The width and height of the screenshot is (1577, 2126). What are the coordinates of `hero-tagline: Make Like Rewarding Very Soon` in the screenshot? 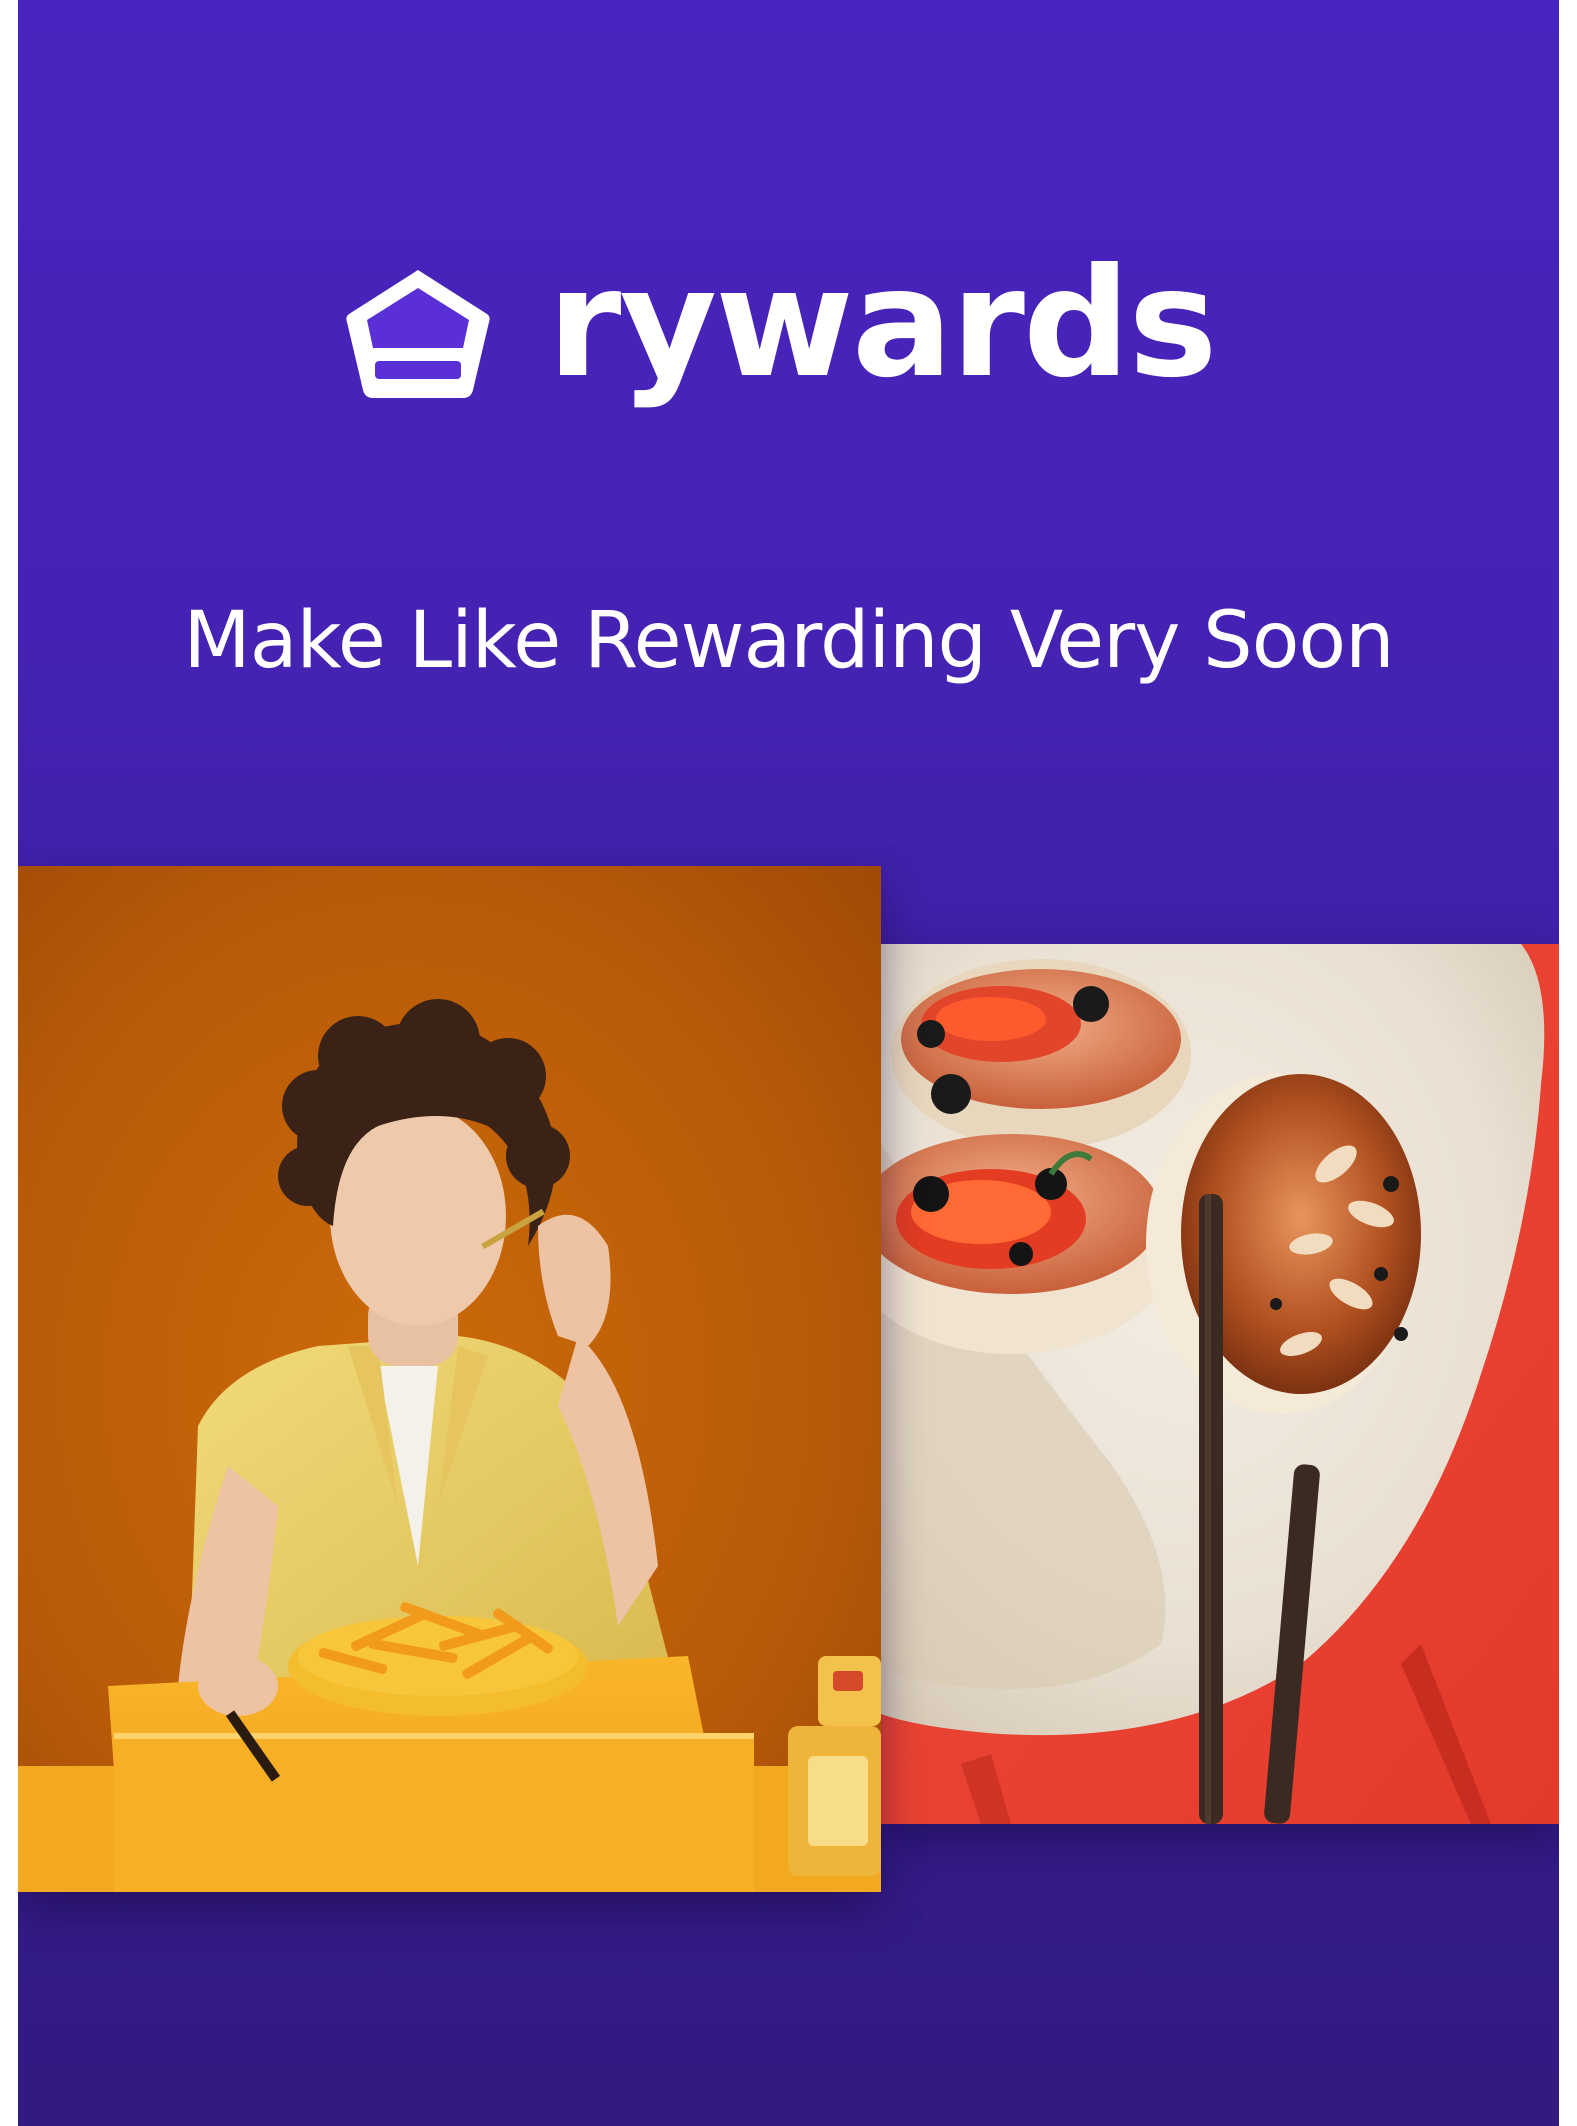 It's located at (788, 641).